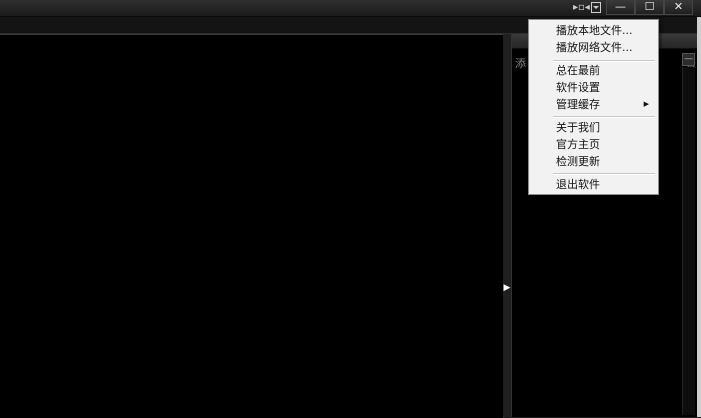 The image size is (701, 418). What do you see at coordinates (688, 59) in the screenshot?
I see `scroll-up-button: —` at bounding box center [688, 59].